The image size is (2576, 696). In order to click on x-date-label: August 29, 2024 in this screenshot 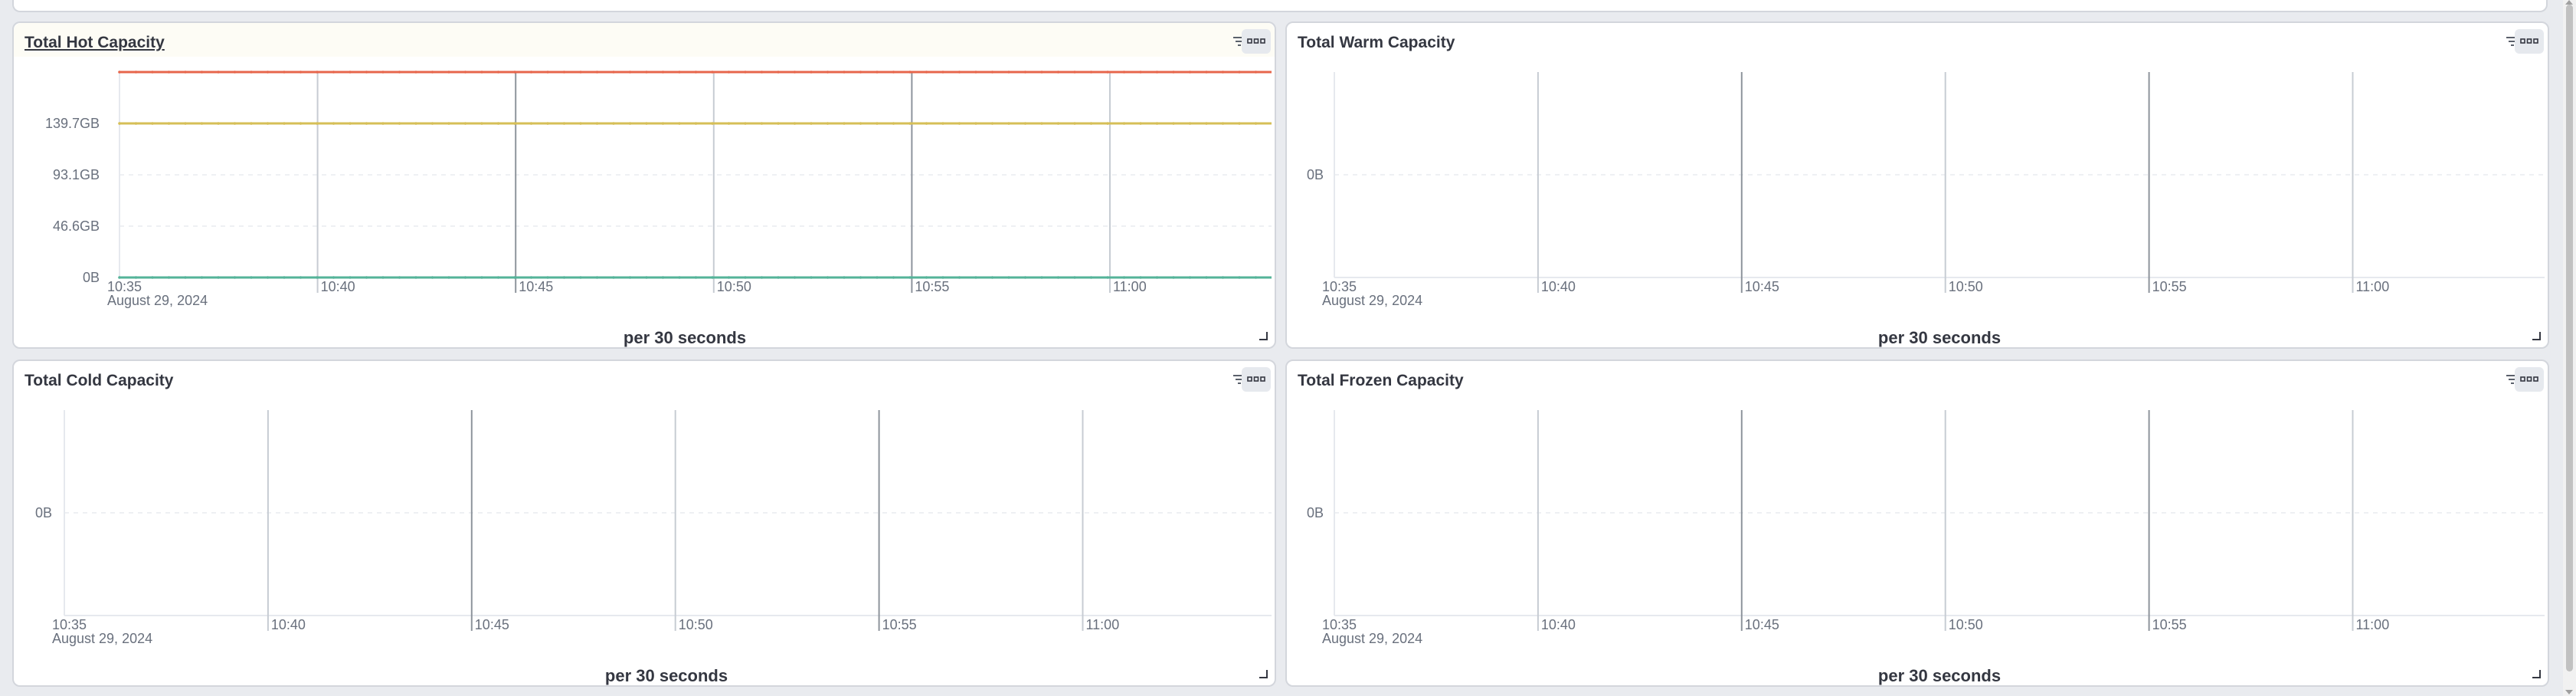, I will do `click(1372, 638)`.